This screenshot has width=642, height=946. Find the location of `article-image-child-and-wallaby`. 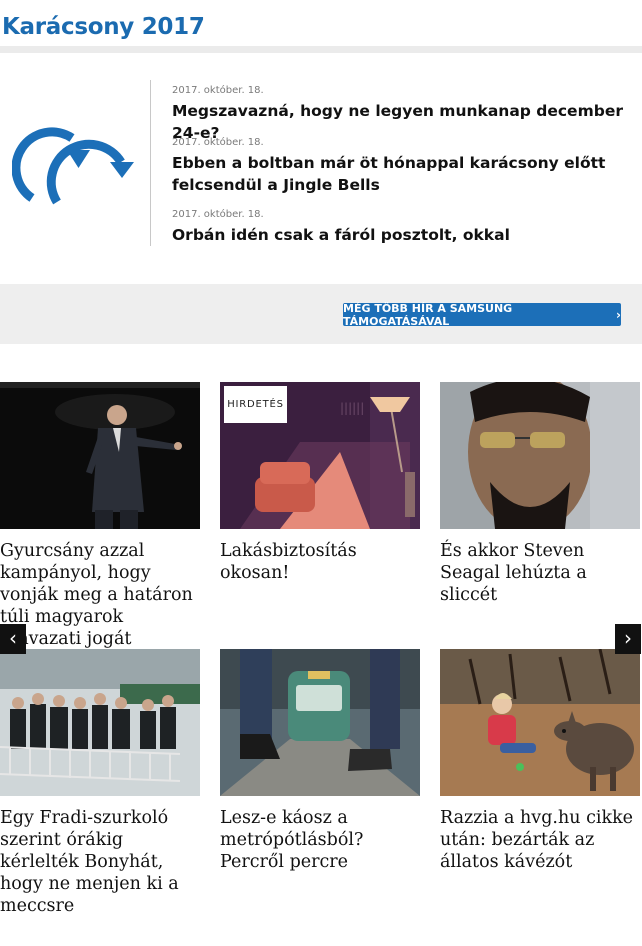

article-image-child-and-wallaby is located at coordinates (540, 722).